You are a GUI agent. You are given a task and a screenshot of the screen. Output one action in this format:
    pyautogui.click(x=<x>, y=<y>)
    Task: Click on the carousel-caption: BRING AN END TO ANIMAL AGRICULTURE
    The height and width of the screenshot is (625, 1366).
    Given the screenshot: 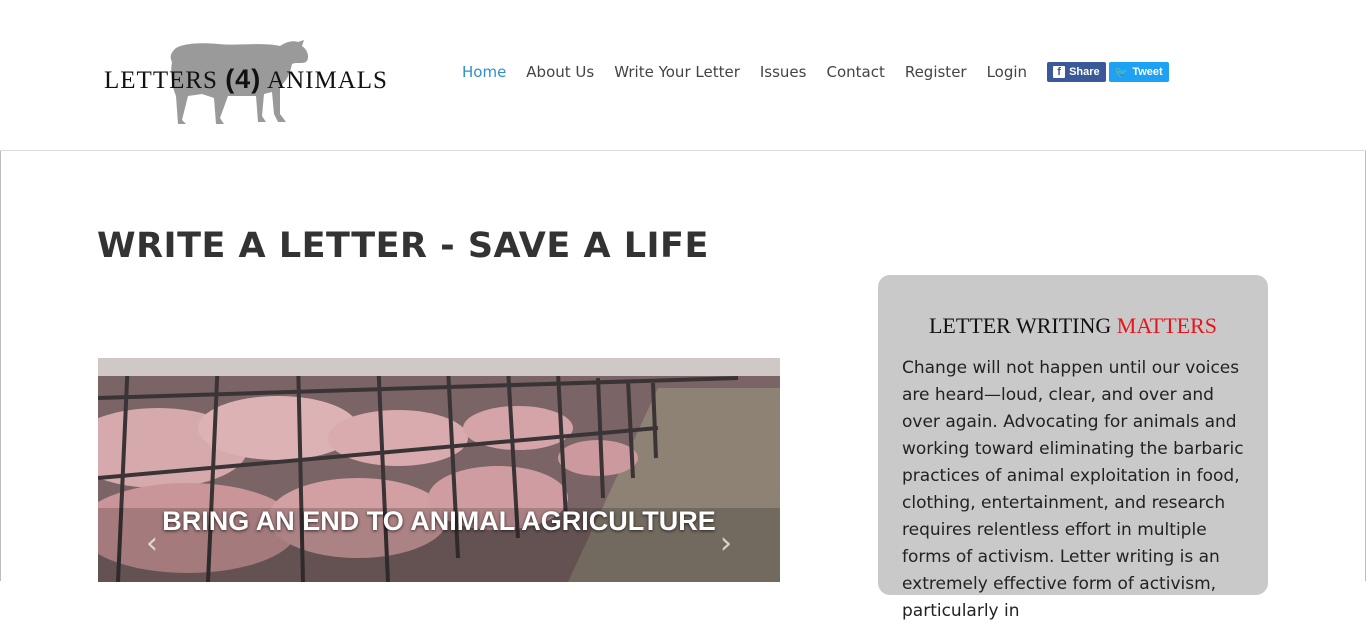 What is the action you would take?
    pyautogui.click(x=439, y=521)
    